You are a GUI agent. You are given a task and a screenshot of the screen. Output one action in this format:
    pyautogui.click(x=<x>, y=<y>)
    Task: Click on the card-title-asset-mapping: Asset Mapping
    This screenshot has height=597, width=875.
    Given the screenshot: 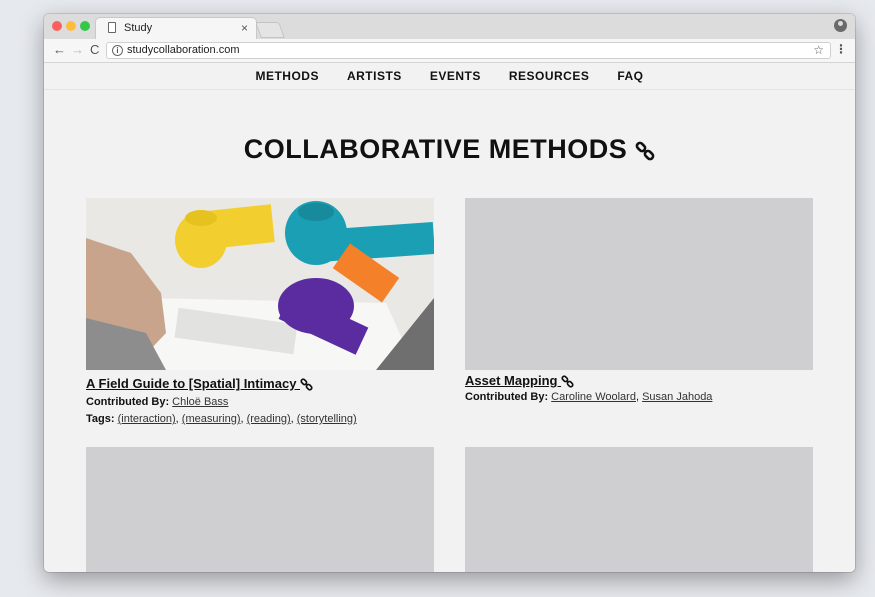 What is the action you would take?
    pyautogui.click(x=519, y=380)
    